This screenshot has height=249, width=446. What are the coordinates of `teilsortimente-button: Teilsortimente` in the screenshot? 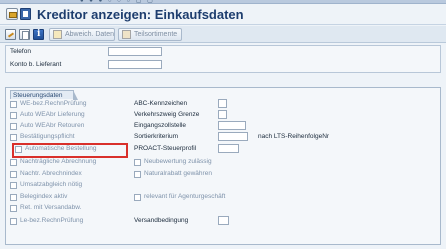 It's located at (150, 34).